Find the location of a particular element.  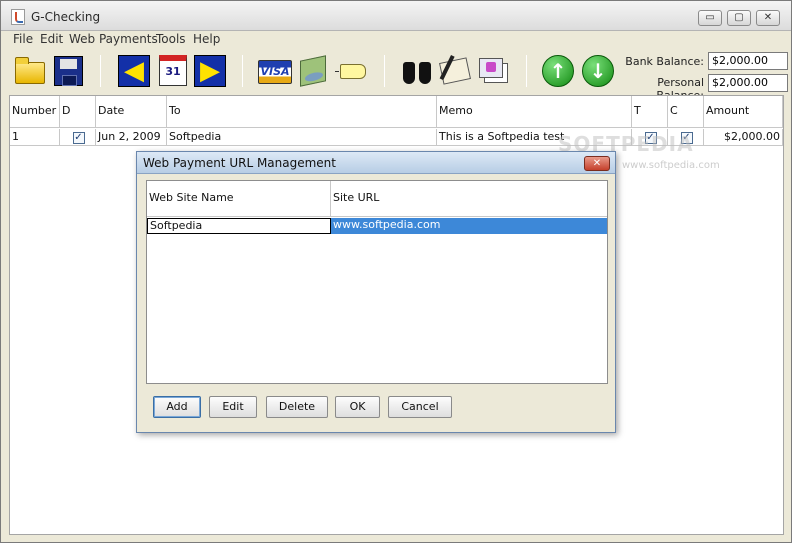

credit-card-button: VISA is located at coordinates (275, 71).